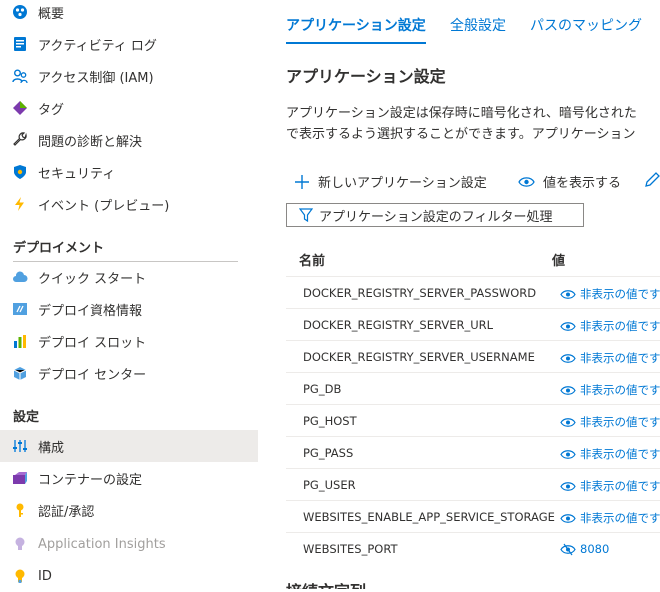 This screenshot has height=592, width=660. Describe the element at coordinates (328, 453) in the screenshot. I see `setting-name: PG_PASS` at that location.